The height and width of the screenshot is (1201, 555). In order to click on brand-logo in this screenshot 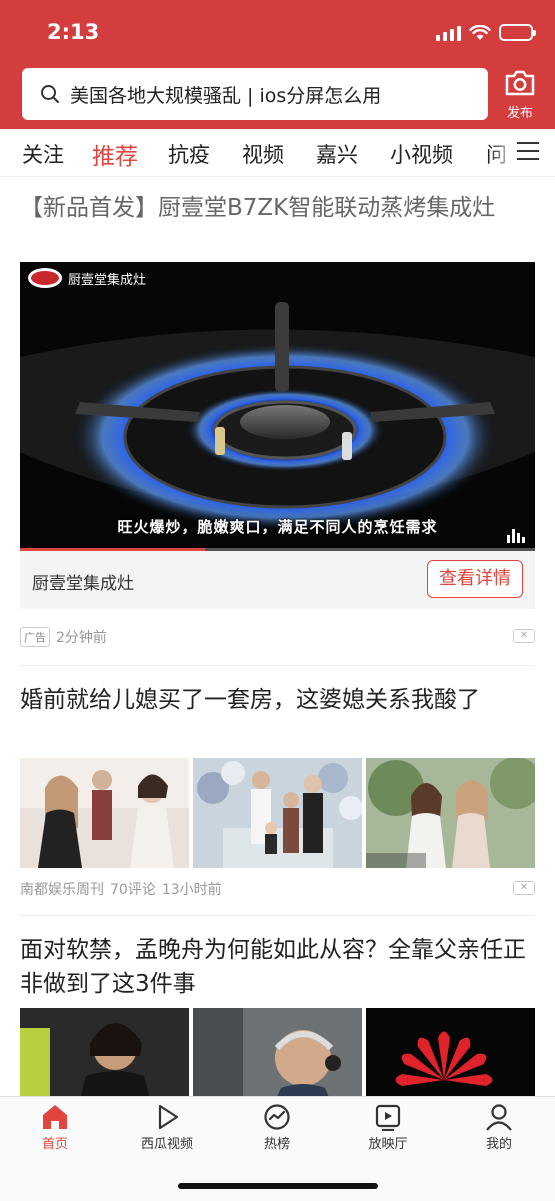, I will do `click(45, 278)`.